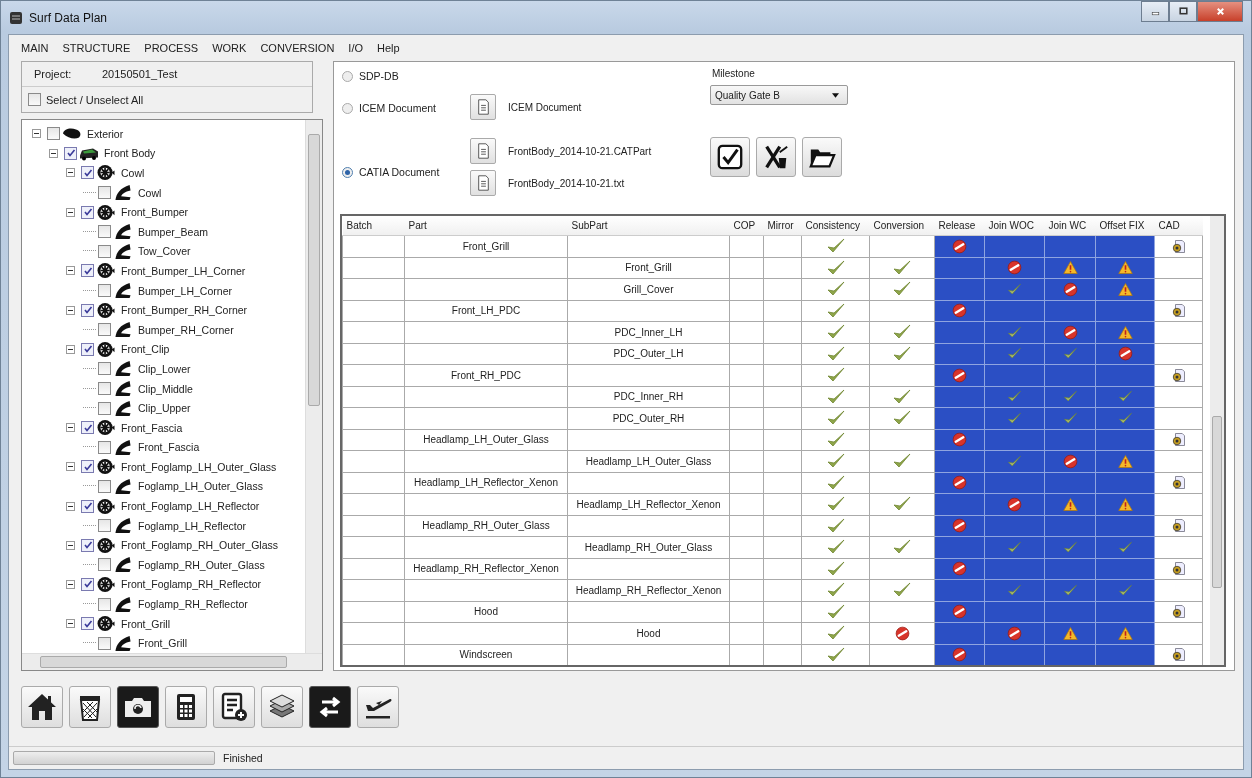 The height and width of the screenshot is (778, 1252). I want to click on folder-button, so click(822, 157).